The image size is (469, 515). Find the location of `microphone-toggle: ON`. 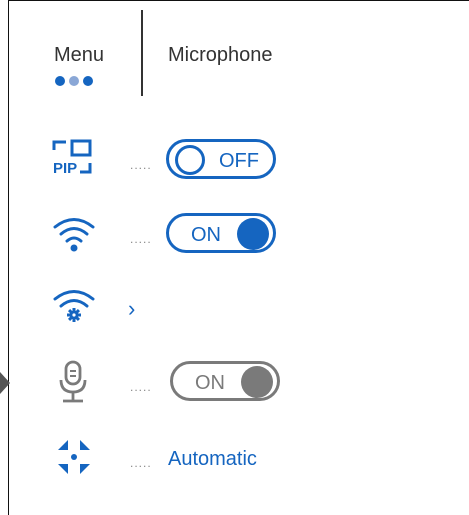

microphone-toggle: ON is located at coordinates (225, 381).